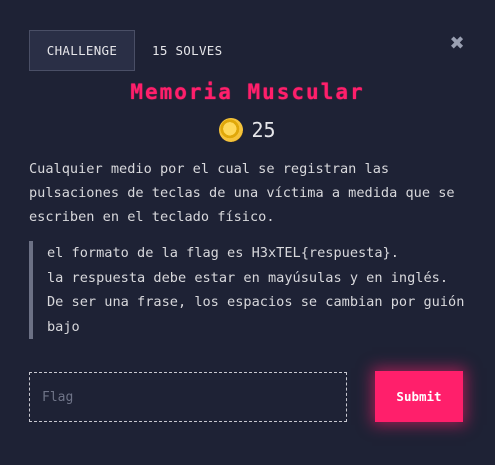  Describe the element at coordinates (231, 130) in the screenshot. I see `coin-icon` at that location.